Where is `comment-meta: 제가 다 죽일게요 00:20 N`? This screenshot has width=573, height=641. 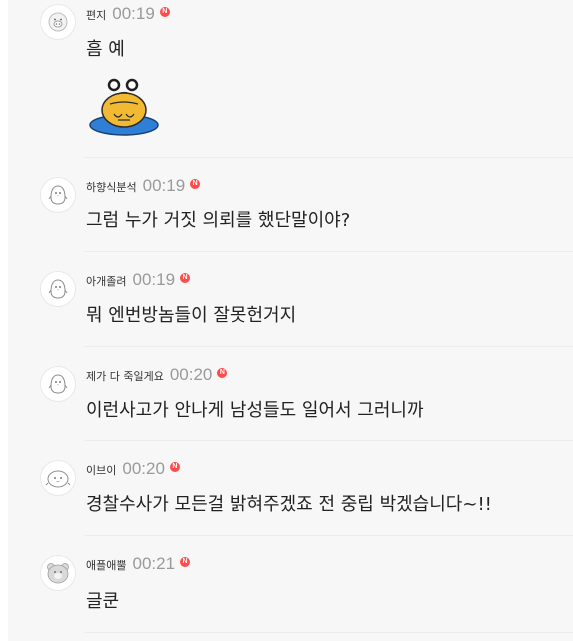 comment-meta: 제가 다 죽일게요 00:20 N is located at coordinates (157, 376).